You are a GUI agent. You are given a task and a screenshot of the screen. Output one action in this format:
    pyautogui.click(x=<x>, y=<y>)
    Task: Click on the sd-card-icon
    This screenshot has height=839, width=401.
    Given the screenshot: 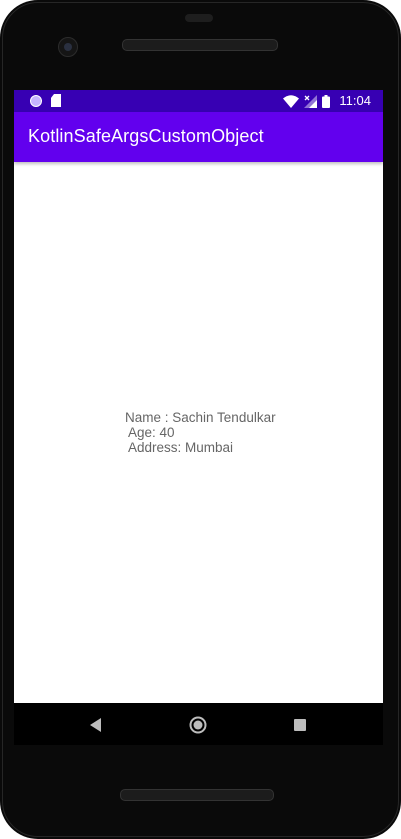 What is the action you would take?
    pyautogui.click(x=56, y=100)
    